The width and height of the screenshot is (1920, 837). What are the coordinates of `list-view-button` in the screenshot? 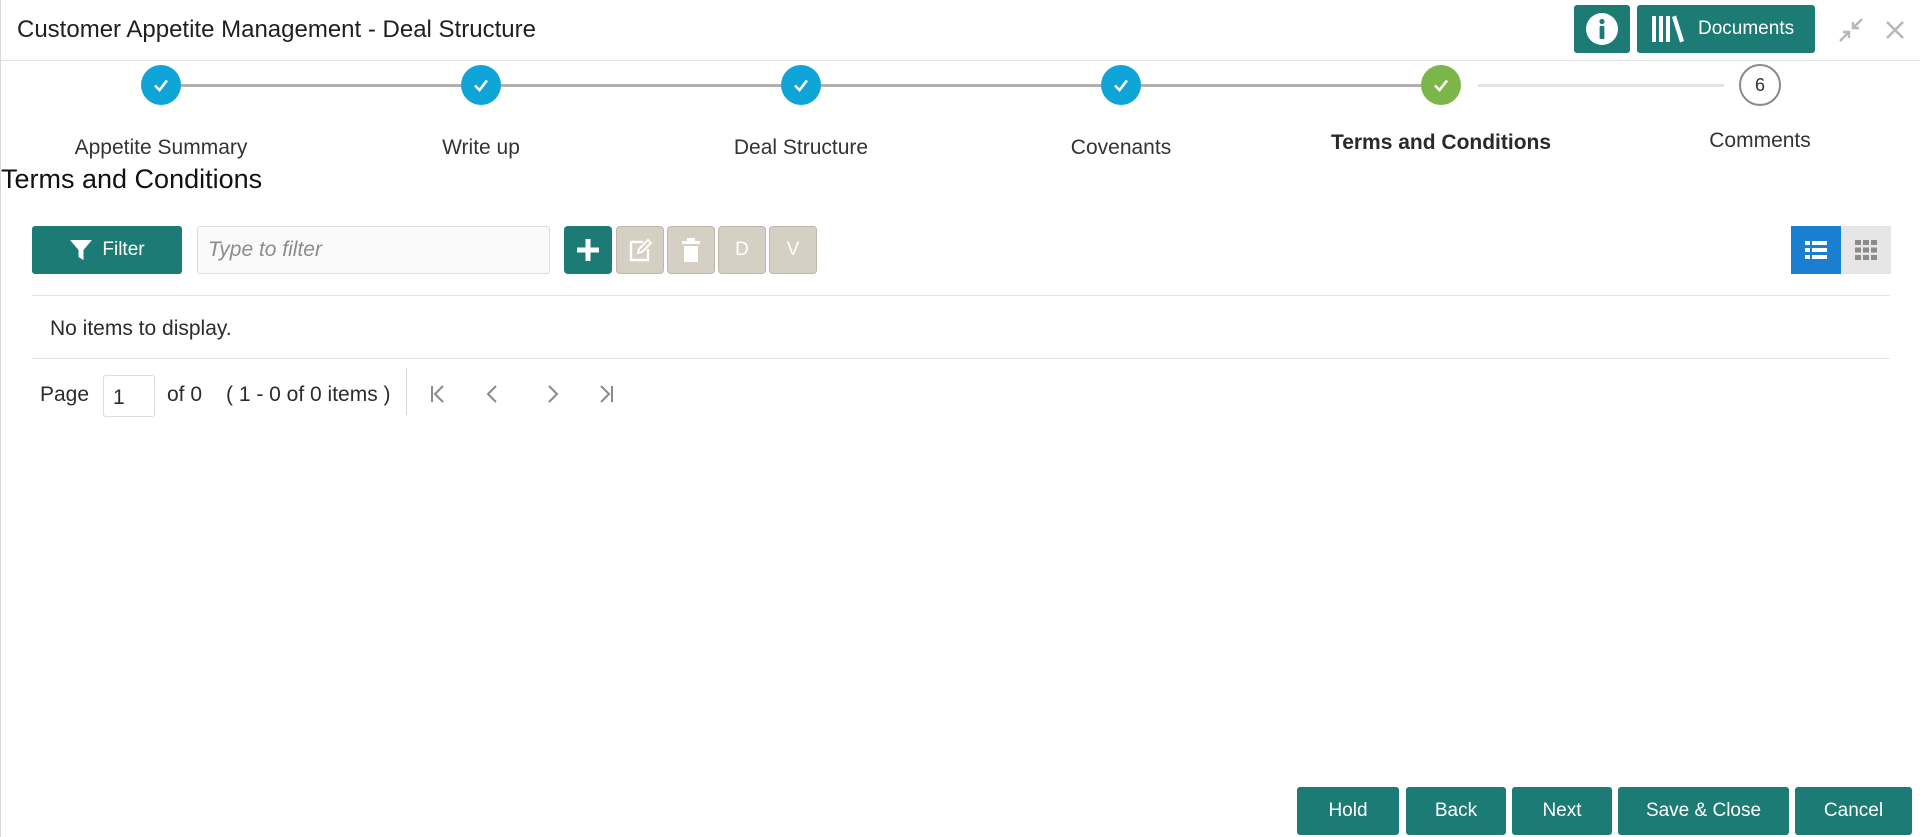 It's located at (1816, 250).